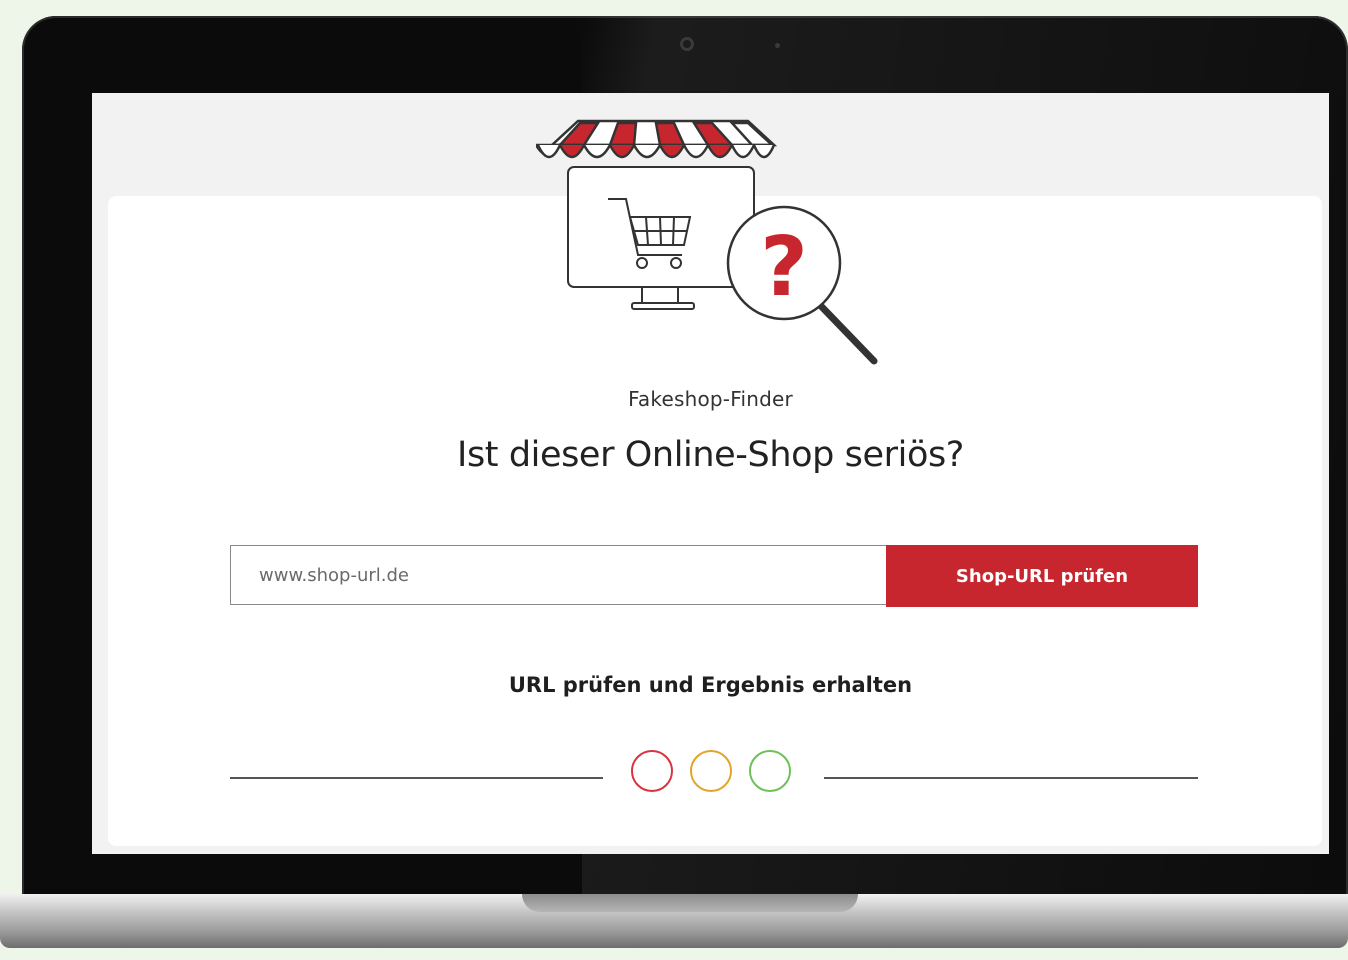 Image resolution: width=1348 pixels, height=960 pixels. What do you see at coordinates (770, 771) in the screenshot?
I see `green-light-icon` at bounding box center [770, 771].